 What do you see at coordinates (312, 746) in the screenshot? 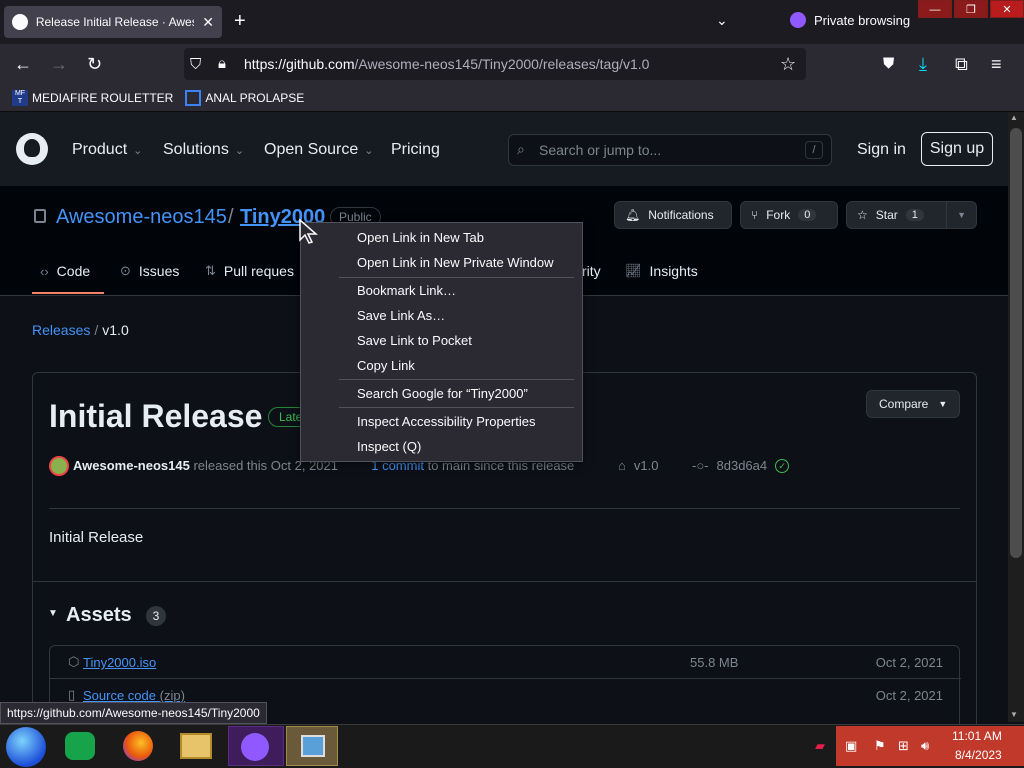
I see `taskbar-network-app` at bounding box center [312, 746].